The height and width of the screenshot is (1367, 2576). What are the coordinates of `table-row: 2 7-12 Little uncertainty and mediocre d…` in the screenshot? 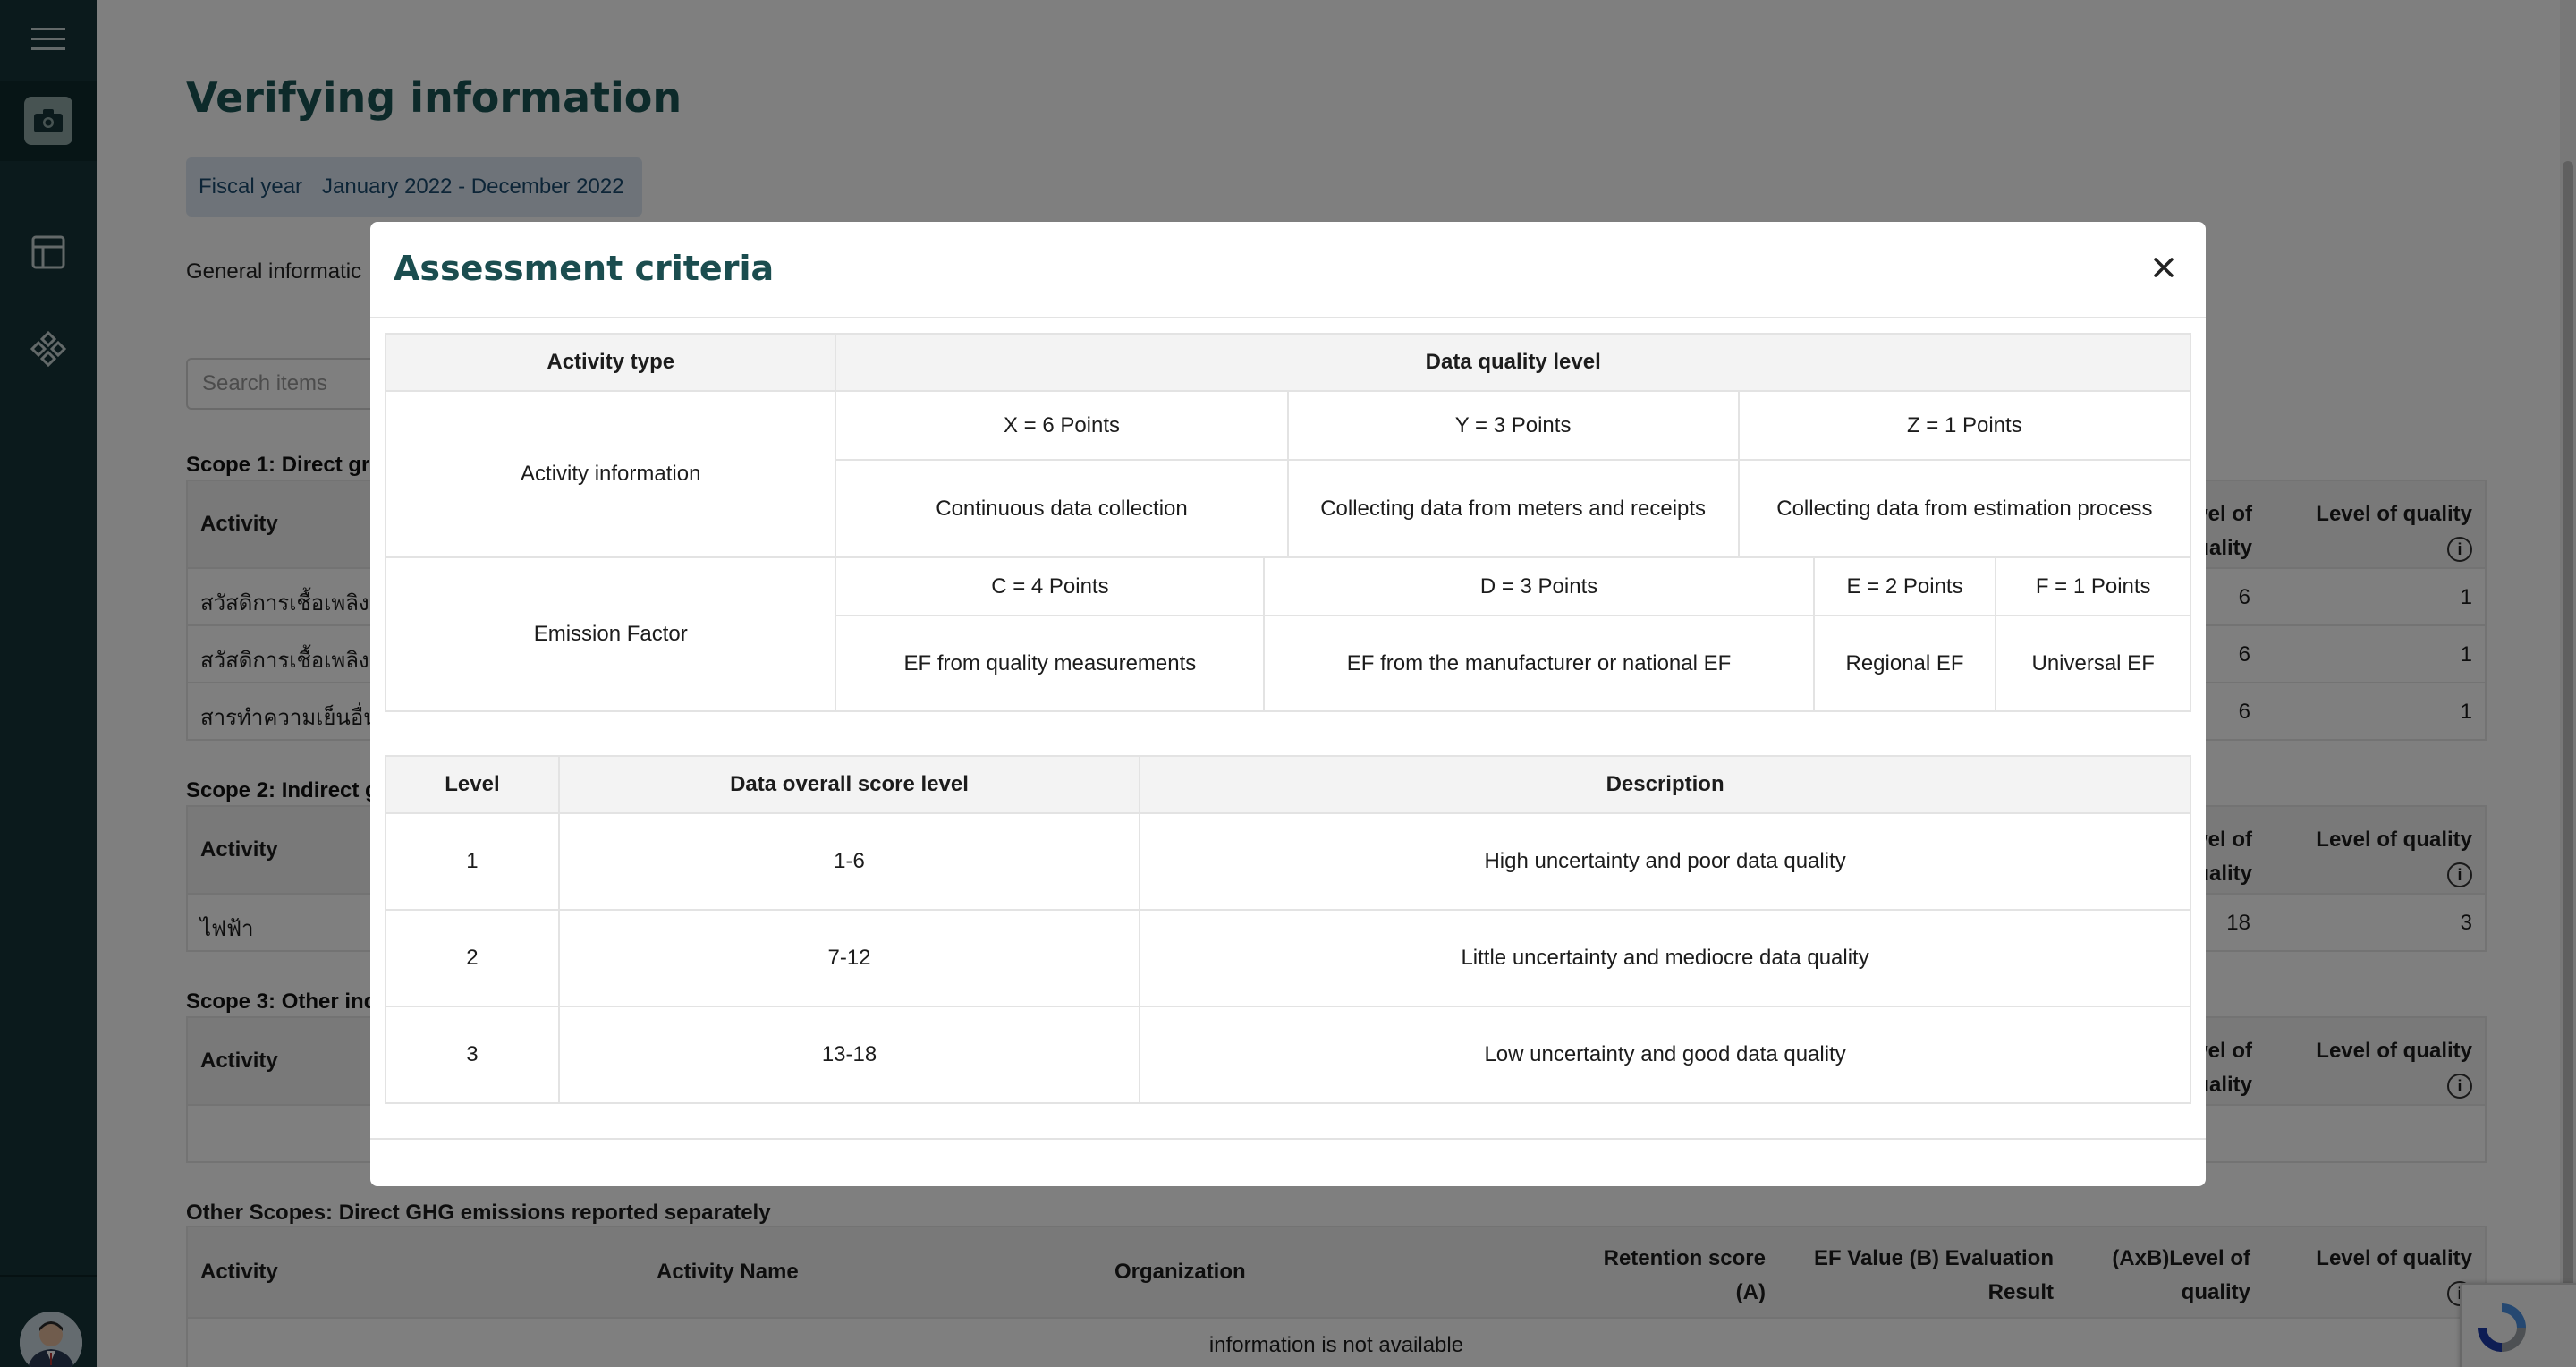 It's located at (1288, 958).